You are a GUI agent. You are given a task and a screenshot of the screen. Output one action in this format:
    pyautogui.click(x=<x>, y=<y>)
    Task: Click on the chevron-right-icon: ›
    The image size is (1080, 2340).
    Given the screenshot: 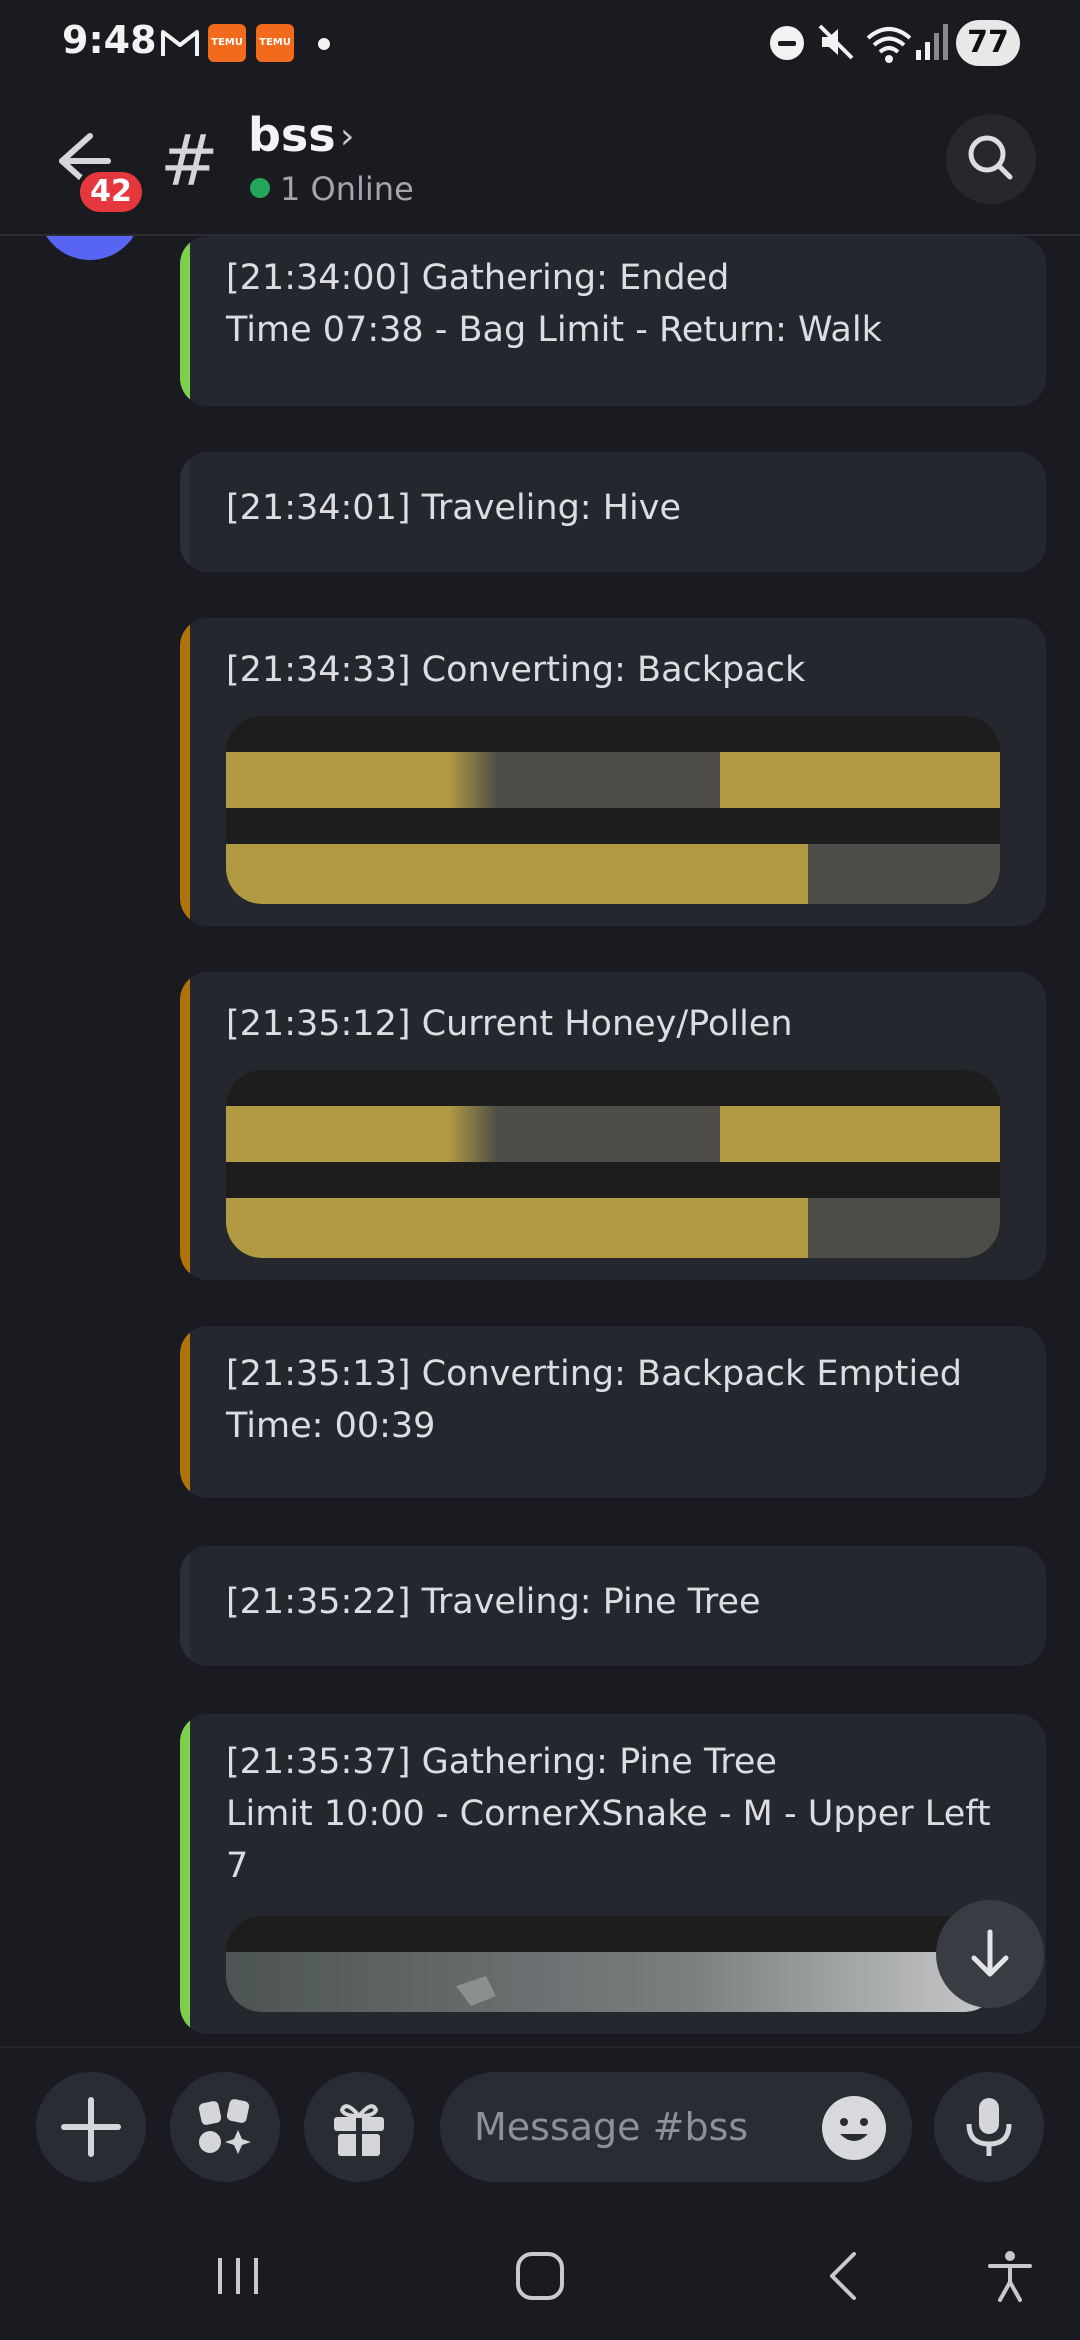 What is the action you would take?
    pyautogui.click(x=347, y=136)
    